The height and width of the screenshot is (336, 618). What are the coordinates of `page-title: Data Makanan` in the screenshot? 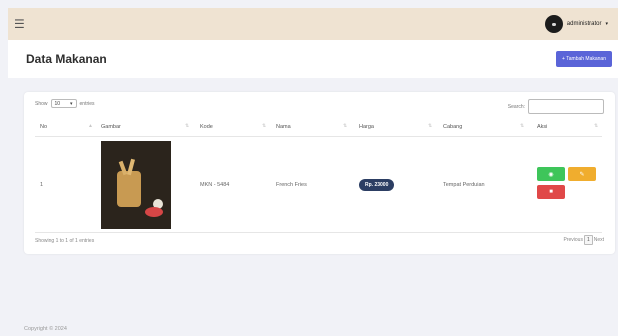 It's located at (66, 59).